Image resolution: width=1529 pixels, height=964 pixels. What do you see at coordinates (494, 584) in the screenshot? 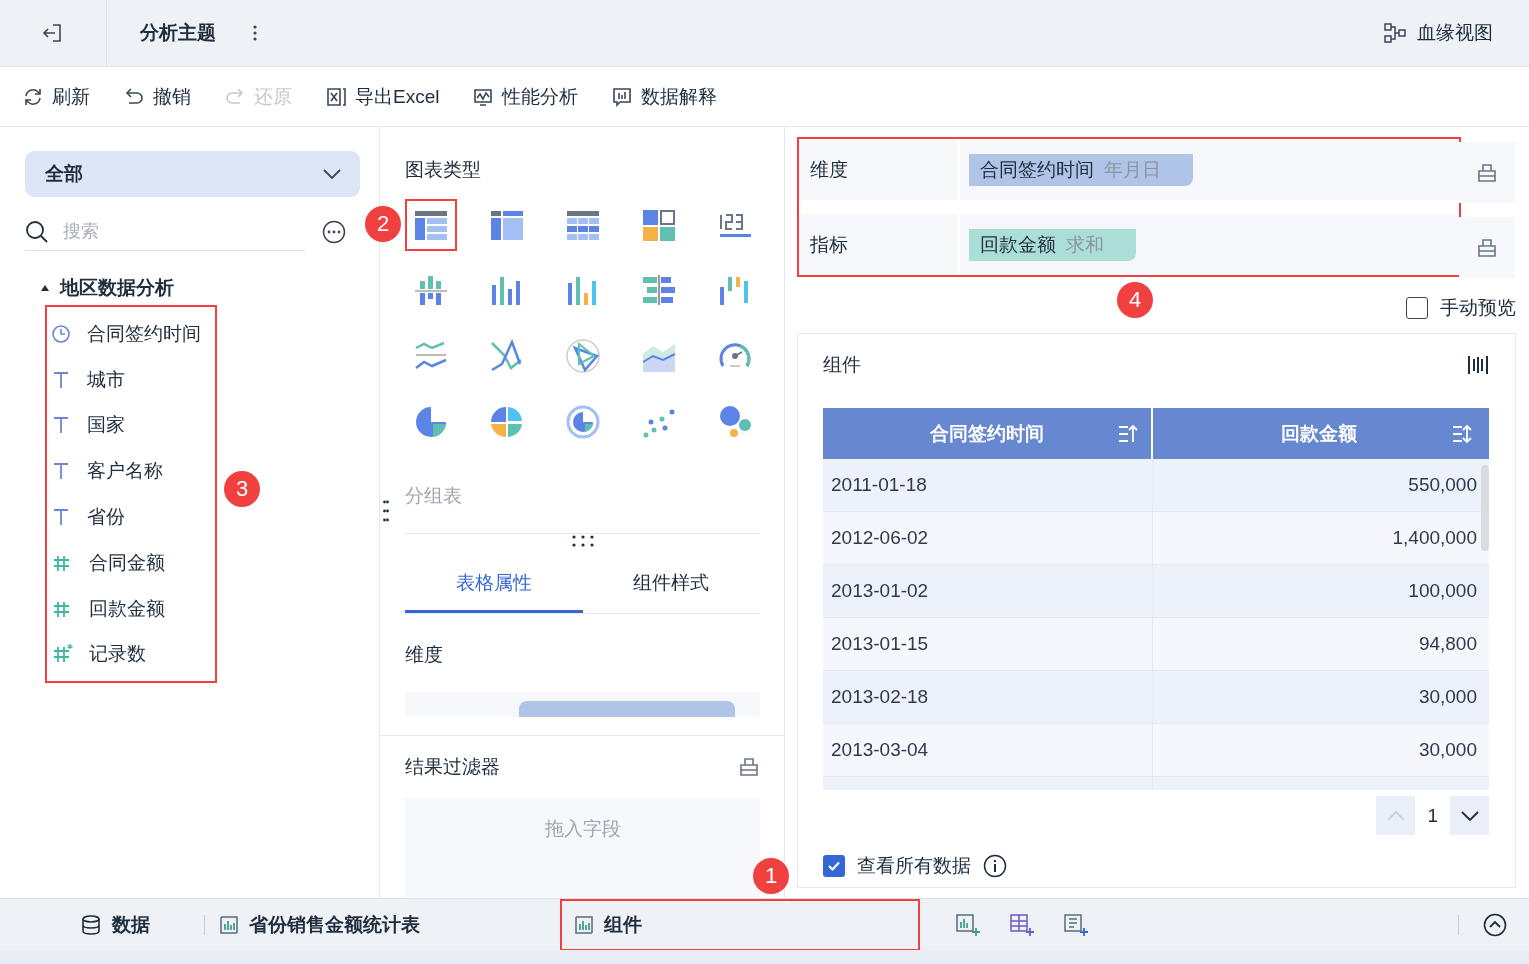
I see `tab: 表格属性` at bounding box center [494, 584].